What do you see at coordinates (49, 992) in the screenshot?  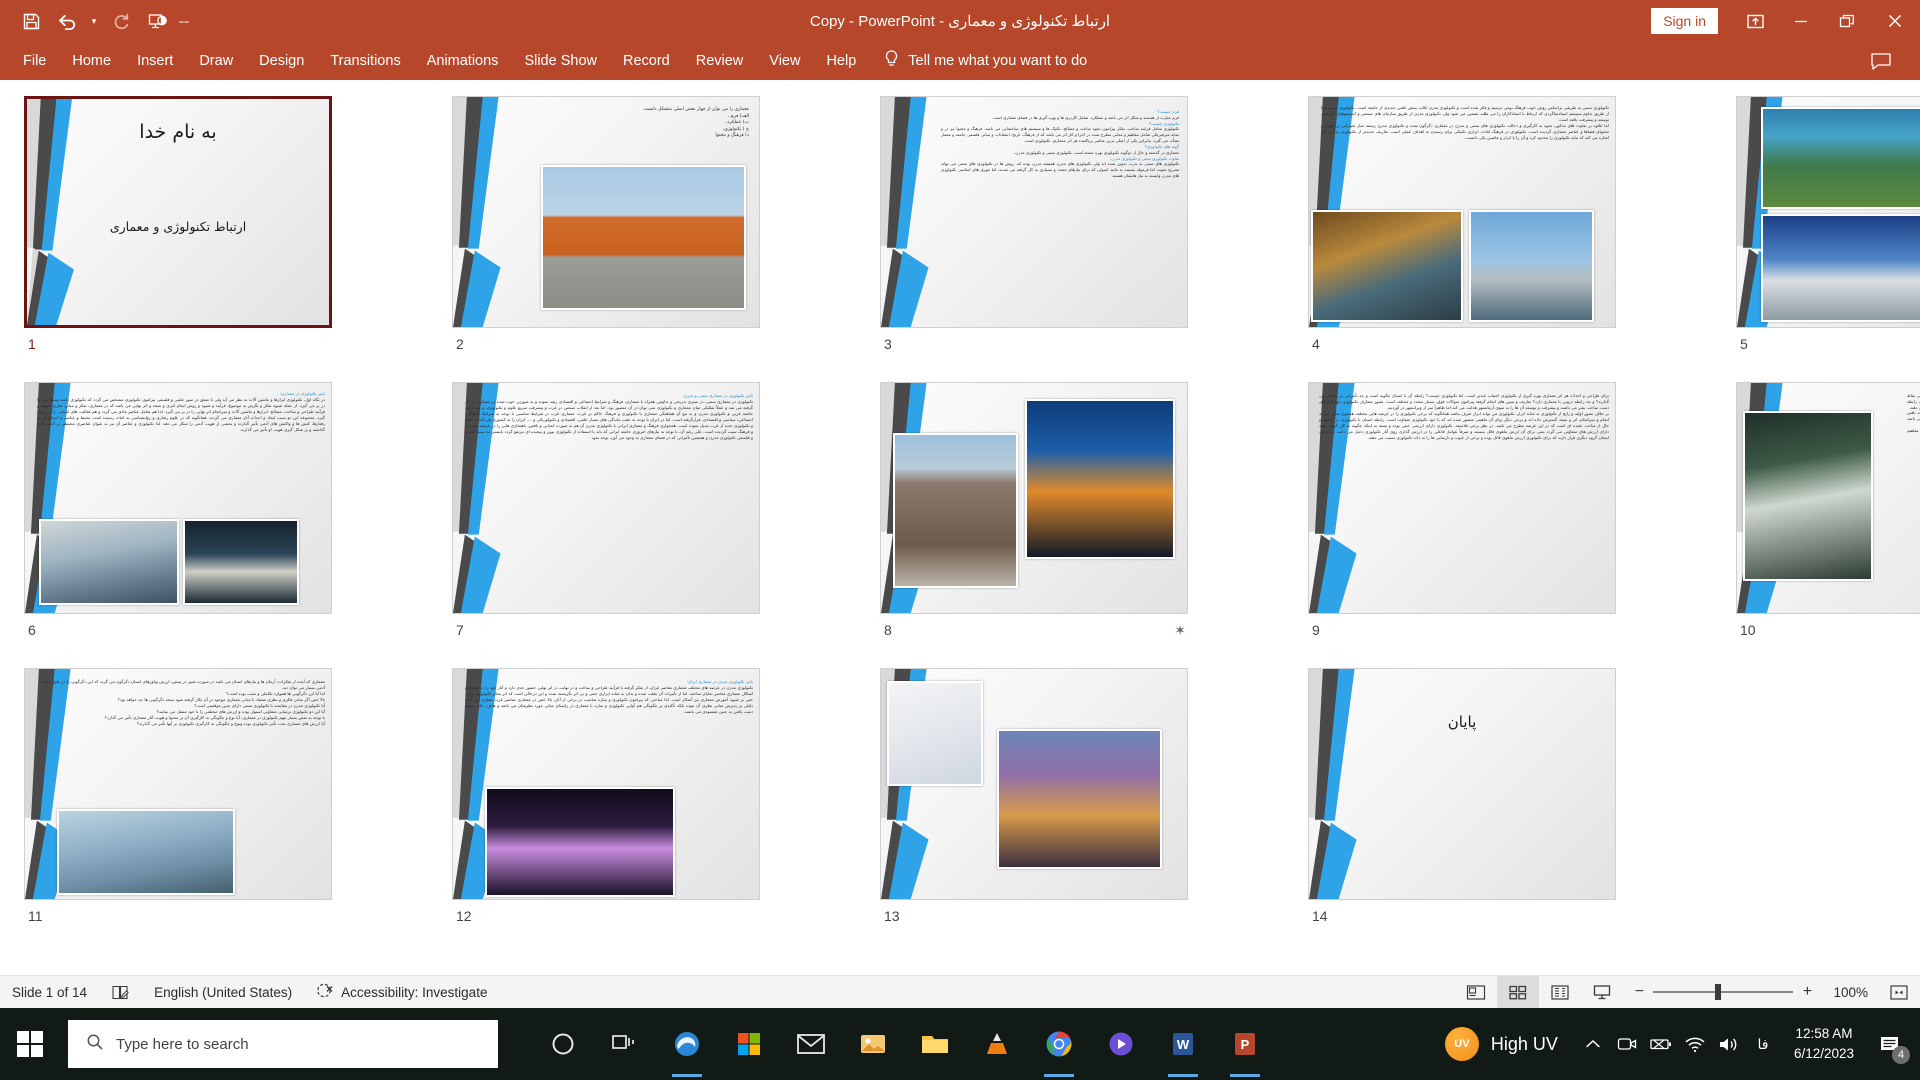 I see `slide-indicator: Slide 1 of 14` at bounding box center [49, 992].